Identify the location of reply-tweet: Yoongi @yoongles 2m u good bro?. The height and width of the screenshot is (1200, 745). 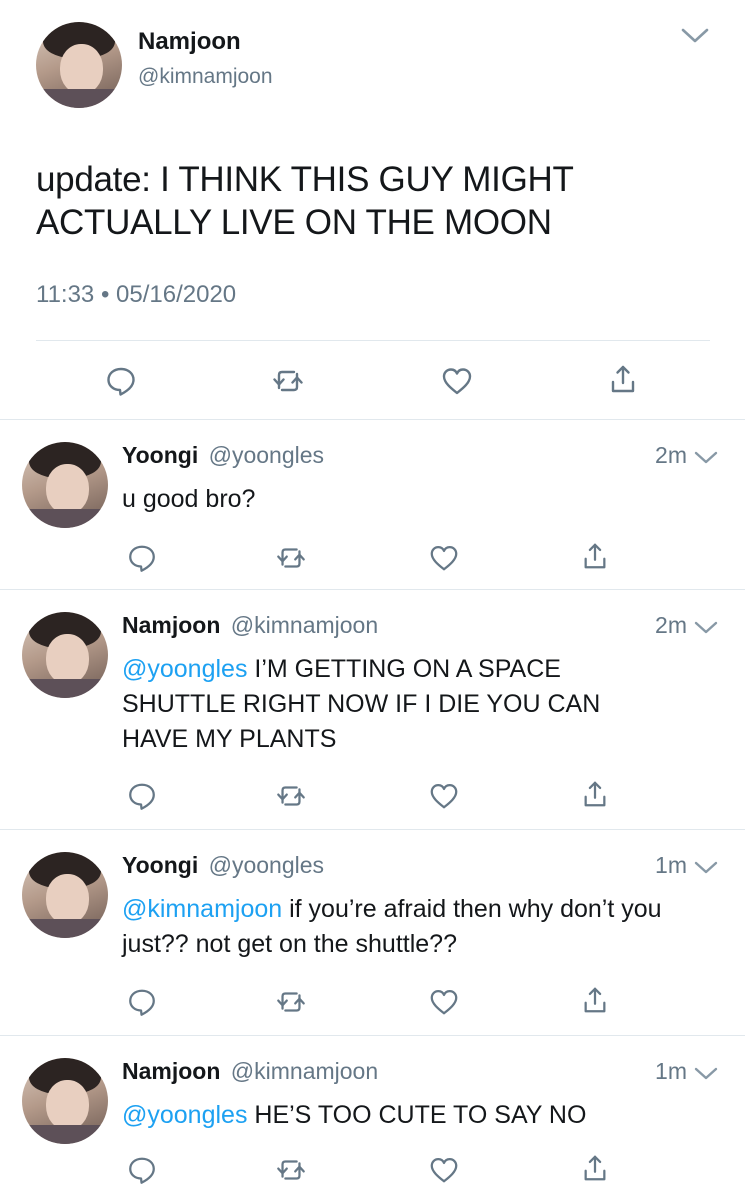
(372, 505).